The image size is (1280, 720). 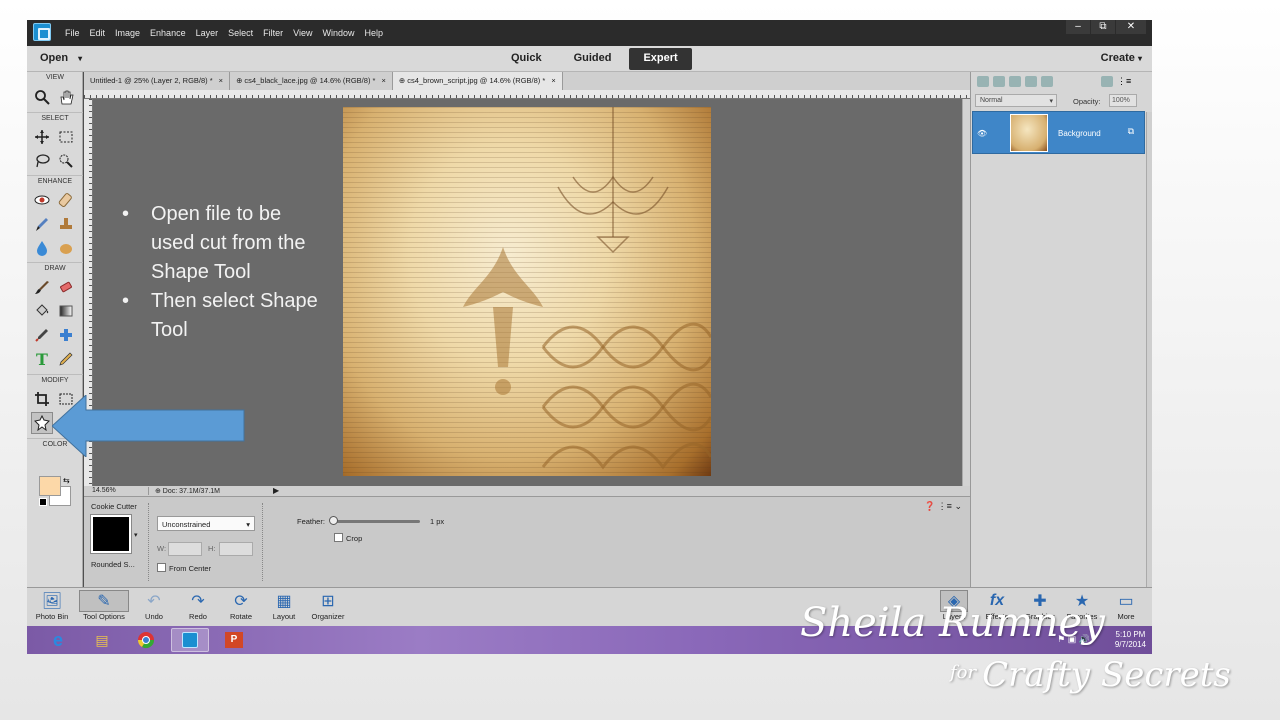 I want to click on feather-slider-knob, so click(x=333, y=520).